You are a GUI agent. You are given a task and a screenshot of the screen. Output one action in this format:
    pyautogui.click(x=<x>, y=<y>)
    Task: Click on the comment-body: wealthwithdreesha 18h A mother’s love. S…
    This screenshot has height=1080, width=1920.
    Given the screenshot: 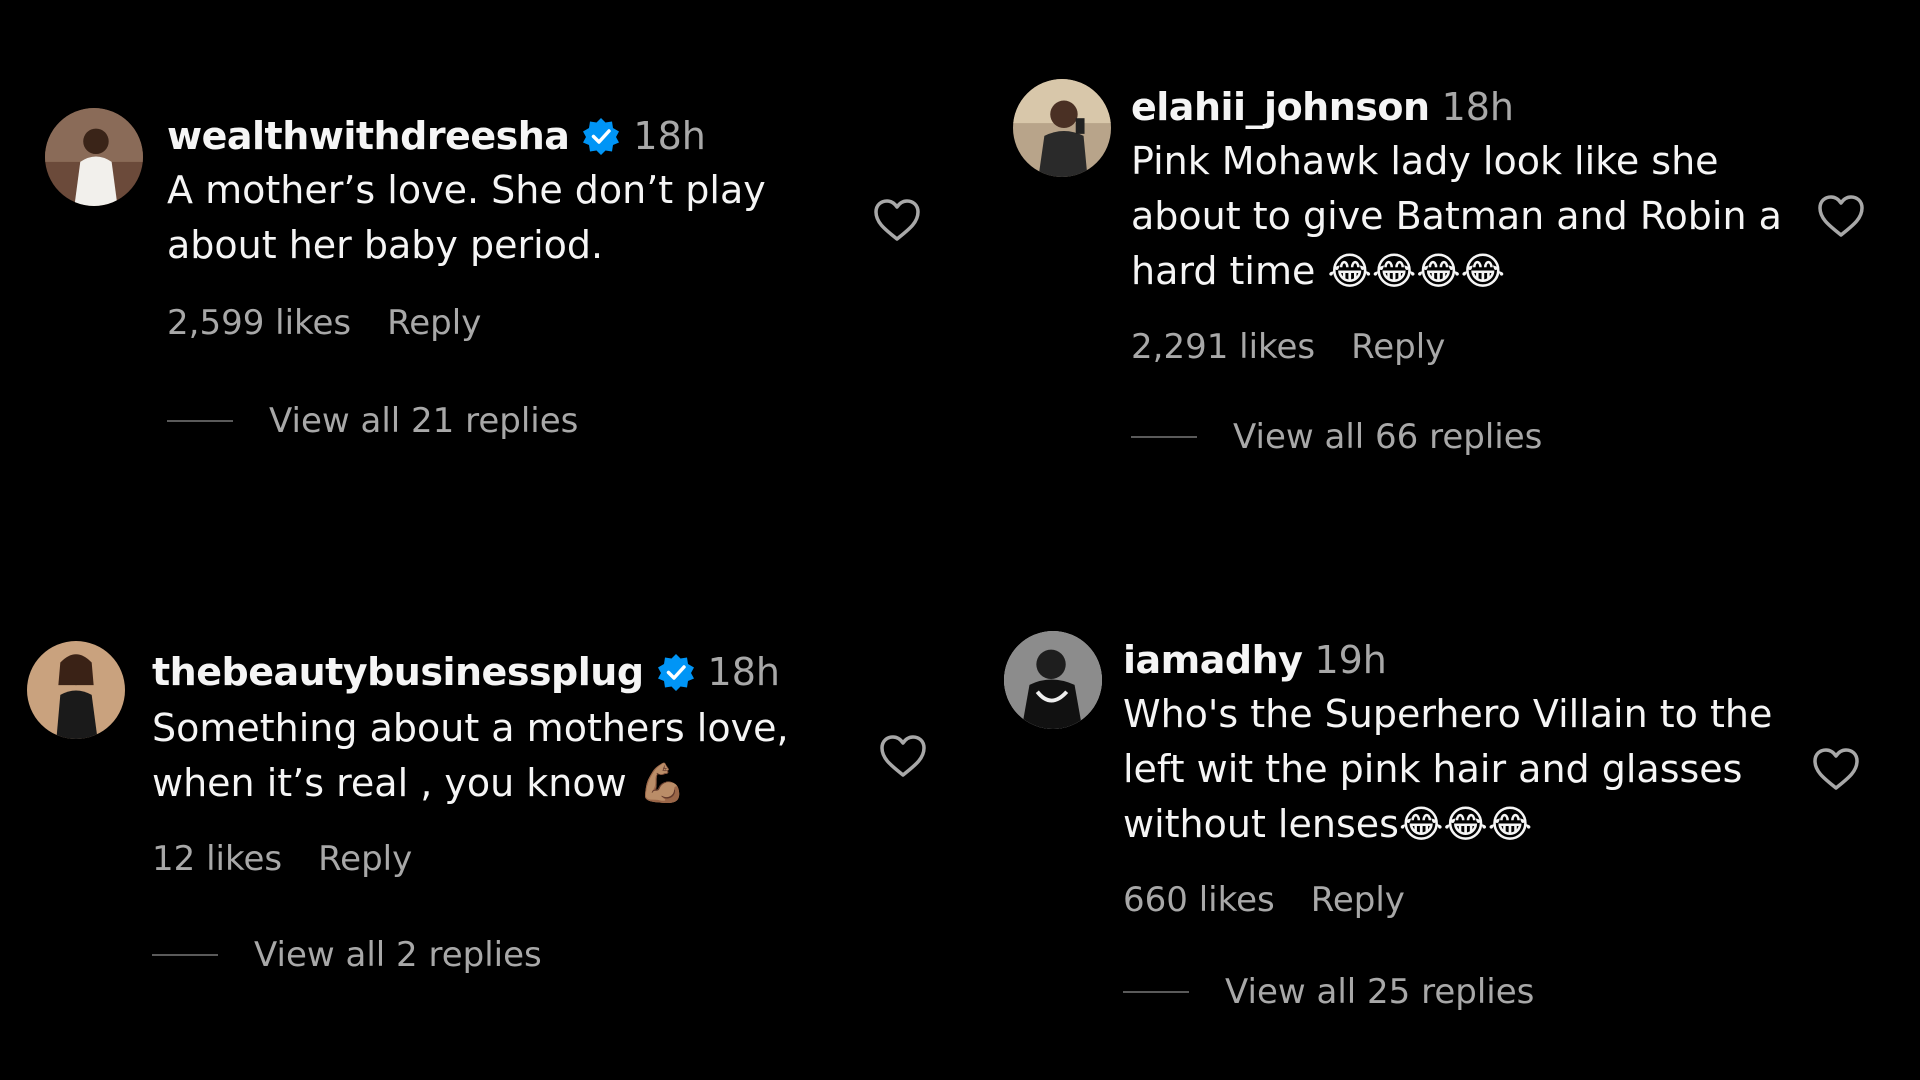 What is the action you would take?
    pyautogui.click(x=466, y=276)
    